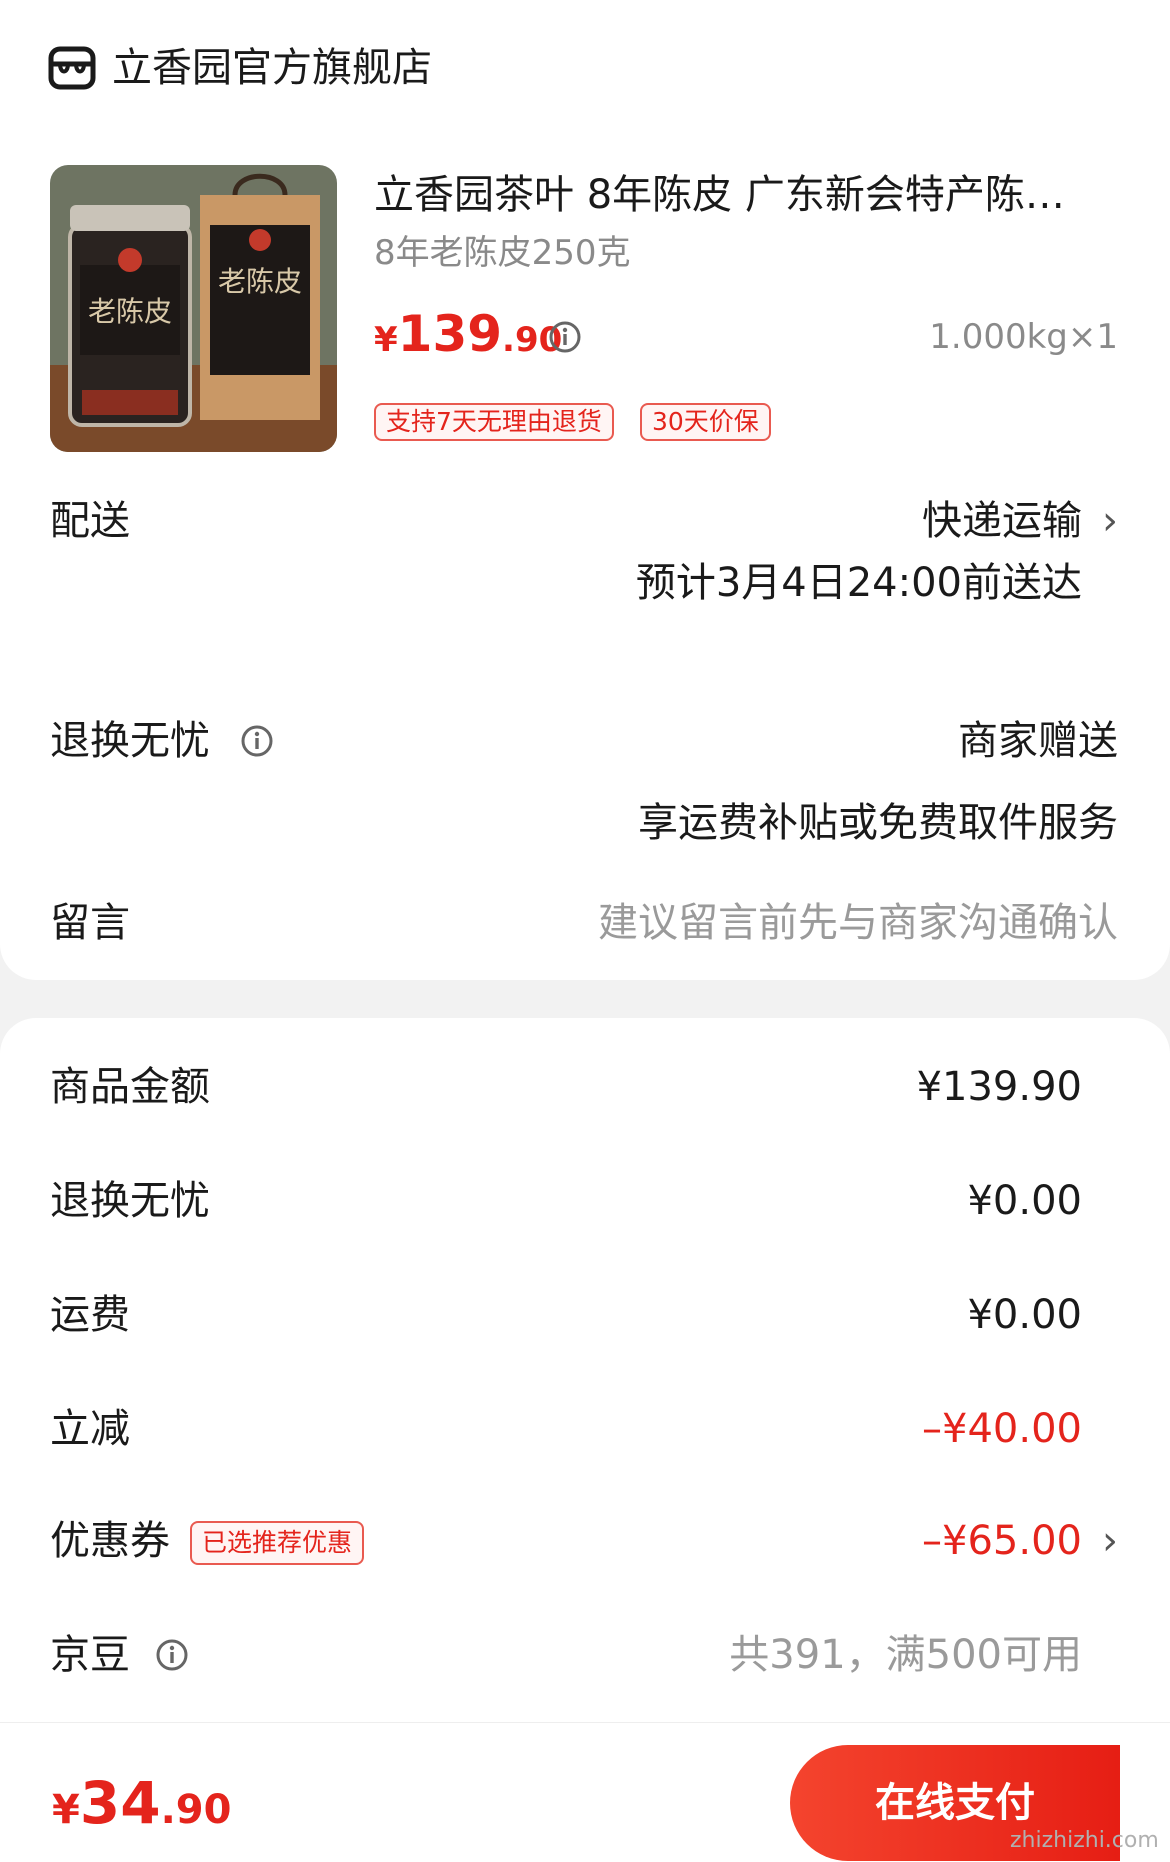 The width and height of the screenshot is (1170, 1862). I want to click on shipping-fee-label: 运费, so click(90, 1315).